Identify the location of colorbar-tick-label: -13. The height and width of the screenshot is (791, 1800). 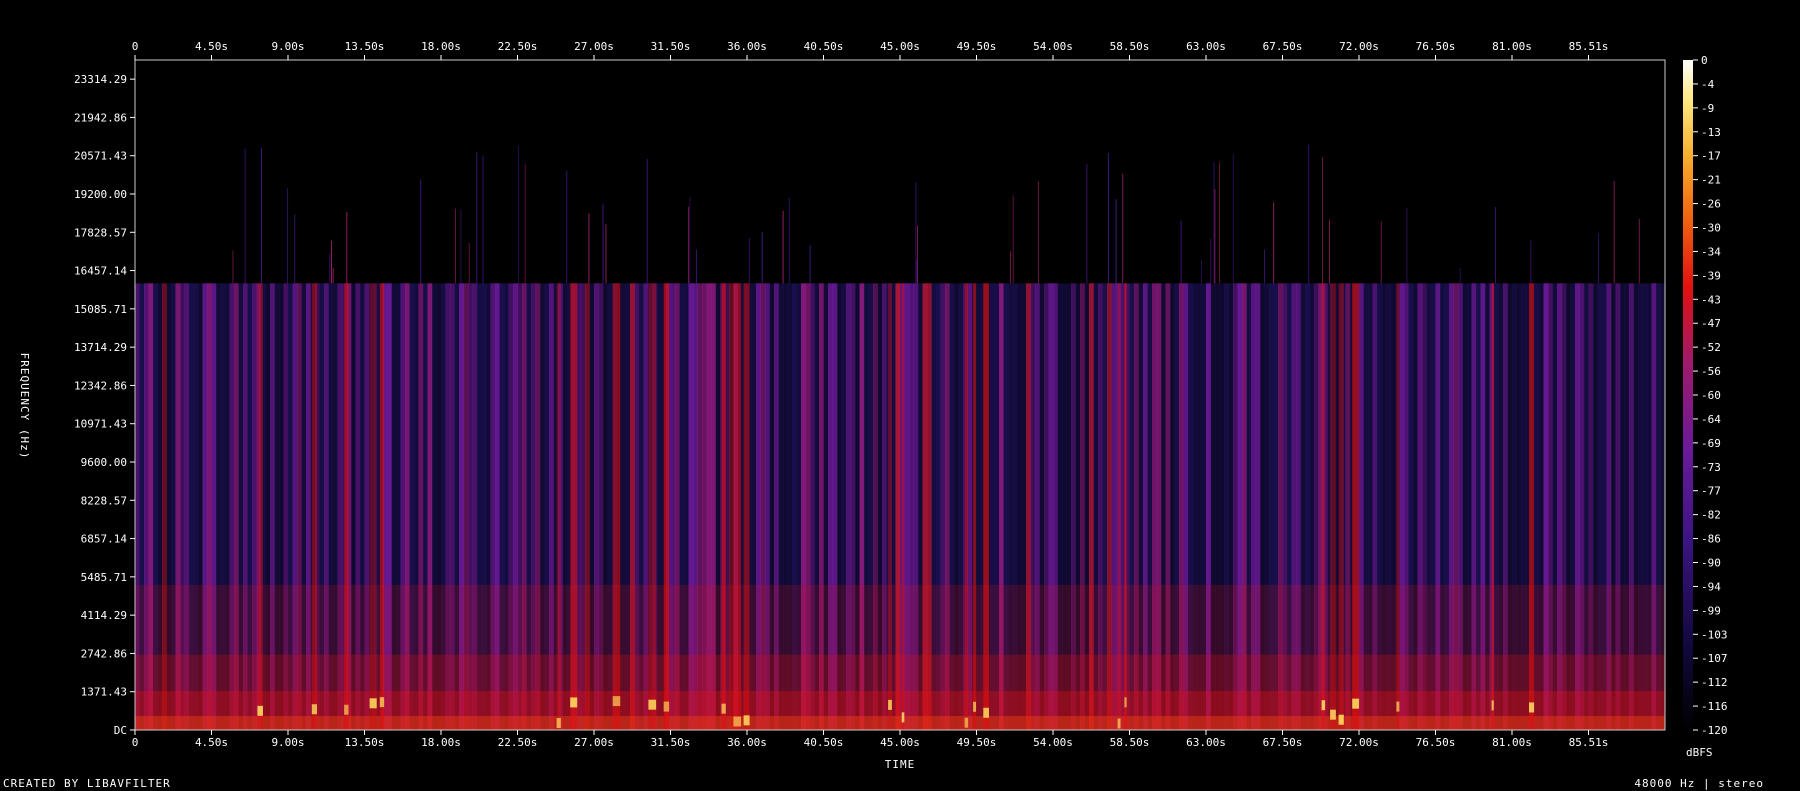
(1711, 132).